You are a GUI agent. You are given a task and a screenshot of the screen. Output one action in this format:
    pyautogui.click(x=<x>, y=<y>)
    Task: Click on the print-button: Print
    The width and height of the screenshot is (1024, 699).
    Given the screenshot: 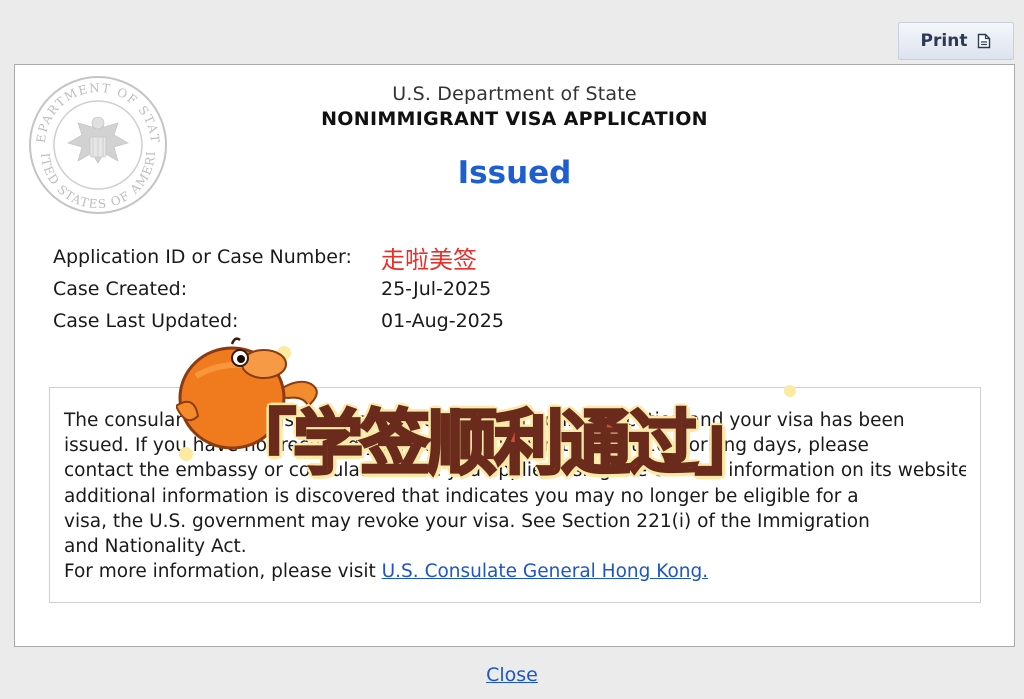 What is the action you would take?
    pyautogui.click(x=956, y=41)
    